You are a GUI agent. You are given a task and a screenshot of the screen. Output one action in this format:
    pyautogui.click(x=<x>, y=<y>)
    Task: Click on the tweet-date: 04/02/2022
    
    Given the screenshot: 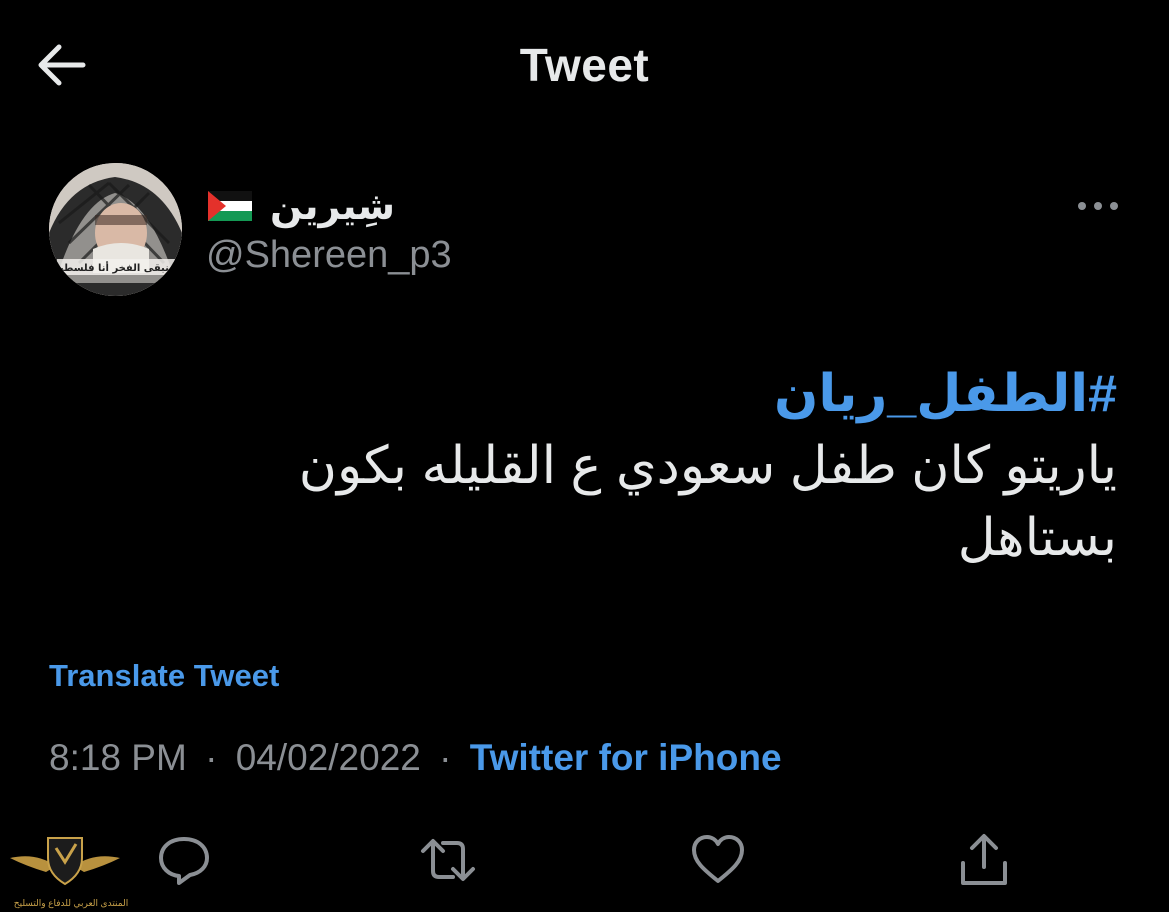 What is the action you would take?
    pyautogui.click(x=328, y=757)
    